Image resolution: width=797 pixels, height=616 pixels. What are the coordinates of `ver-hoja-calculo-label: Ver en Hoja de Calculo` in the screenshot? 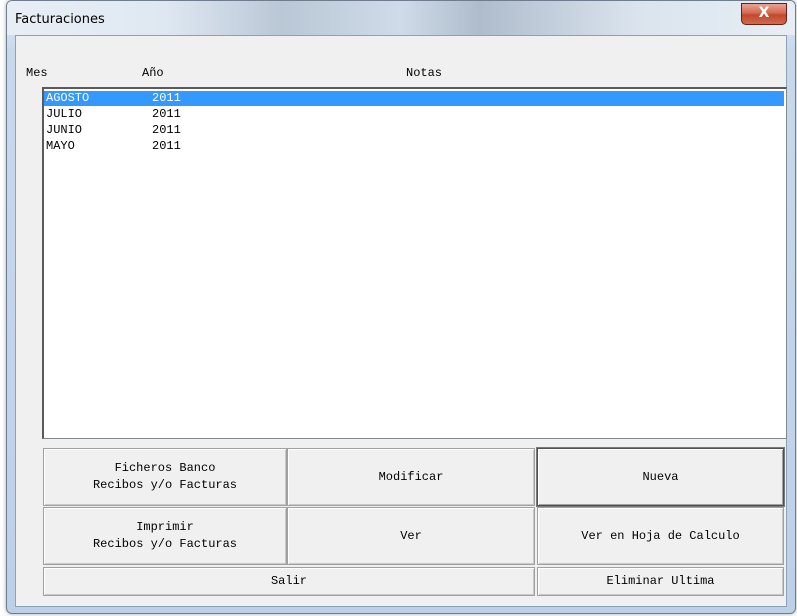 It's located at (660, 535).